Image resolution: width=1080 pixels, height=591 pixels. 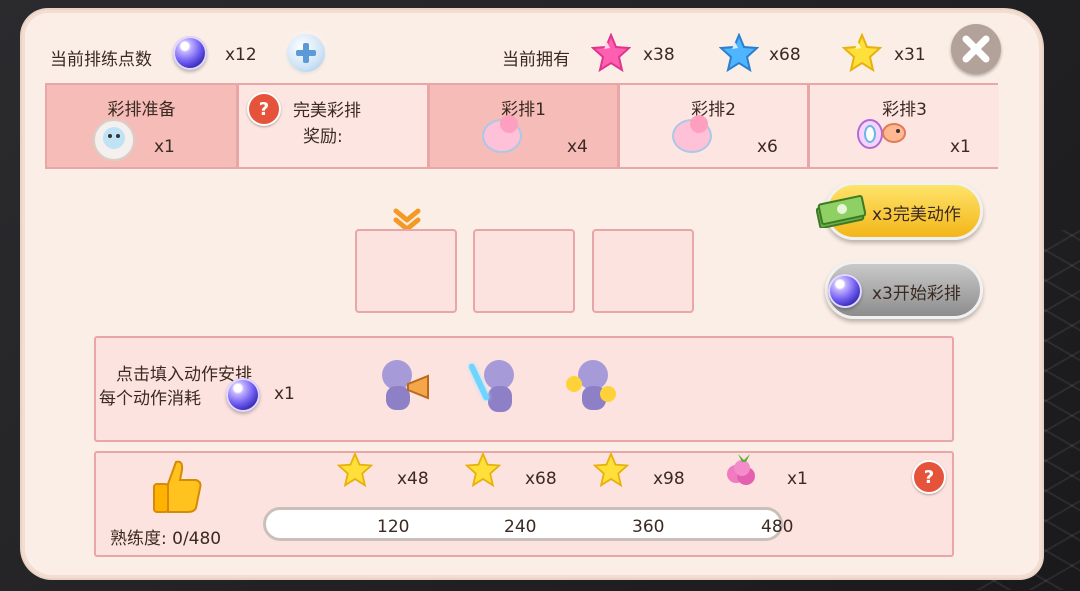 I want to click on tab-rehearsal-2: 彩排2 x6, so click(x=713, y=126).